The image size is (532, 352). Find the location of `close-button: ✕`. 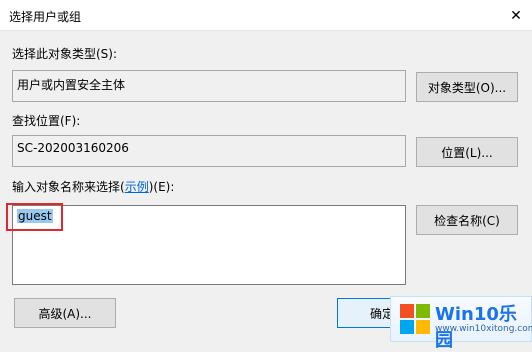

close-button: ✕ is located at coordinates (516, 15).